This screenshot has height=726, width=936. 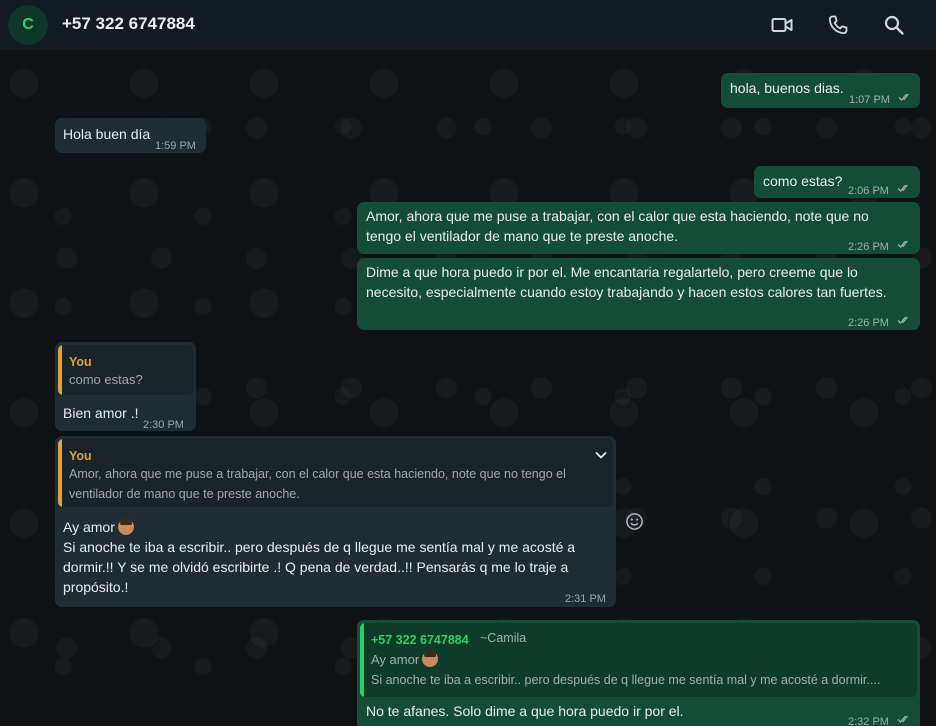 What do you see at coordinates (107, 134) in the screenshot?
I see `message-text: Hola buen día` at bounding box center [107, 134].